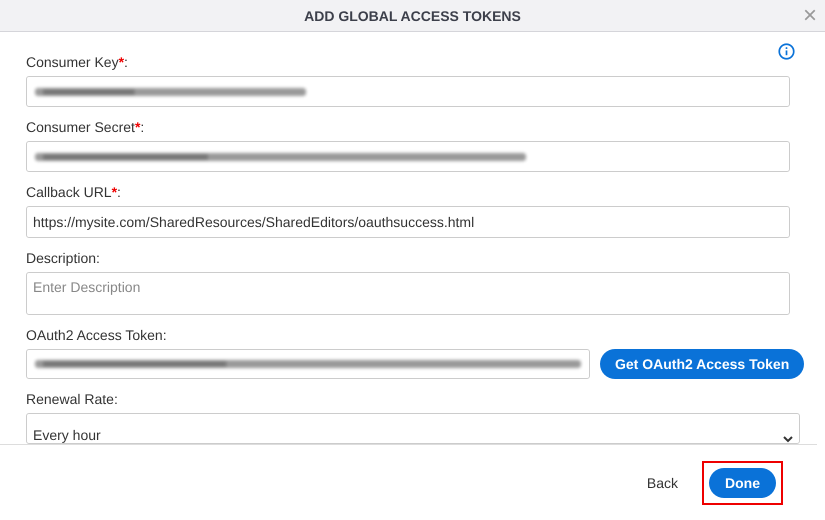  Describe the element at coordinates (786, 51) in the screenshot. I see `info-icon` at that location.